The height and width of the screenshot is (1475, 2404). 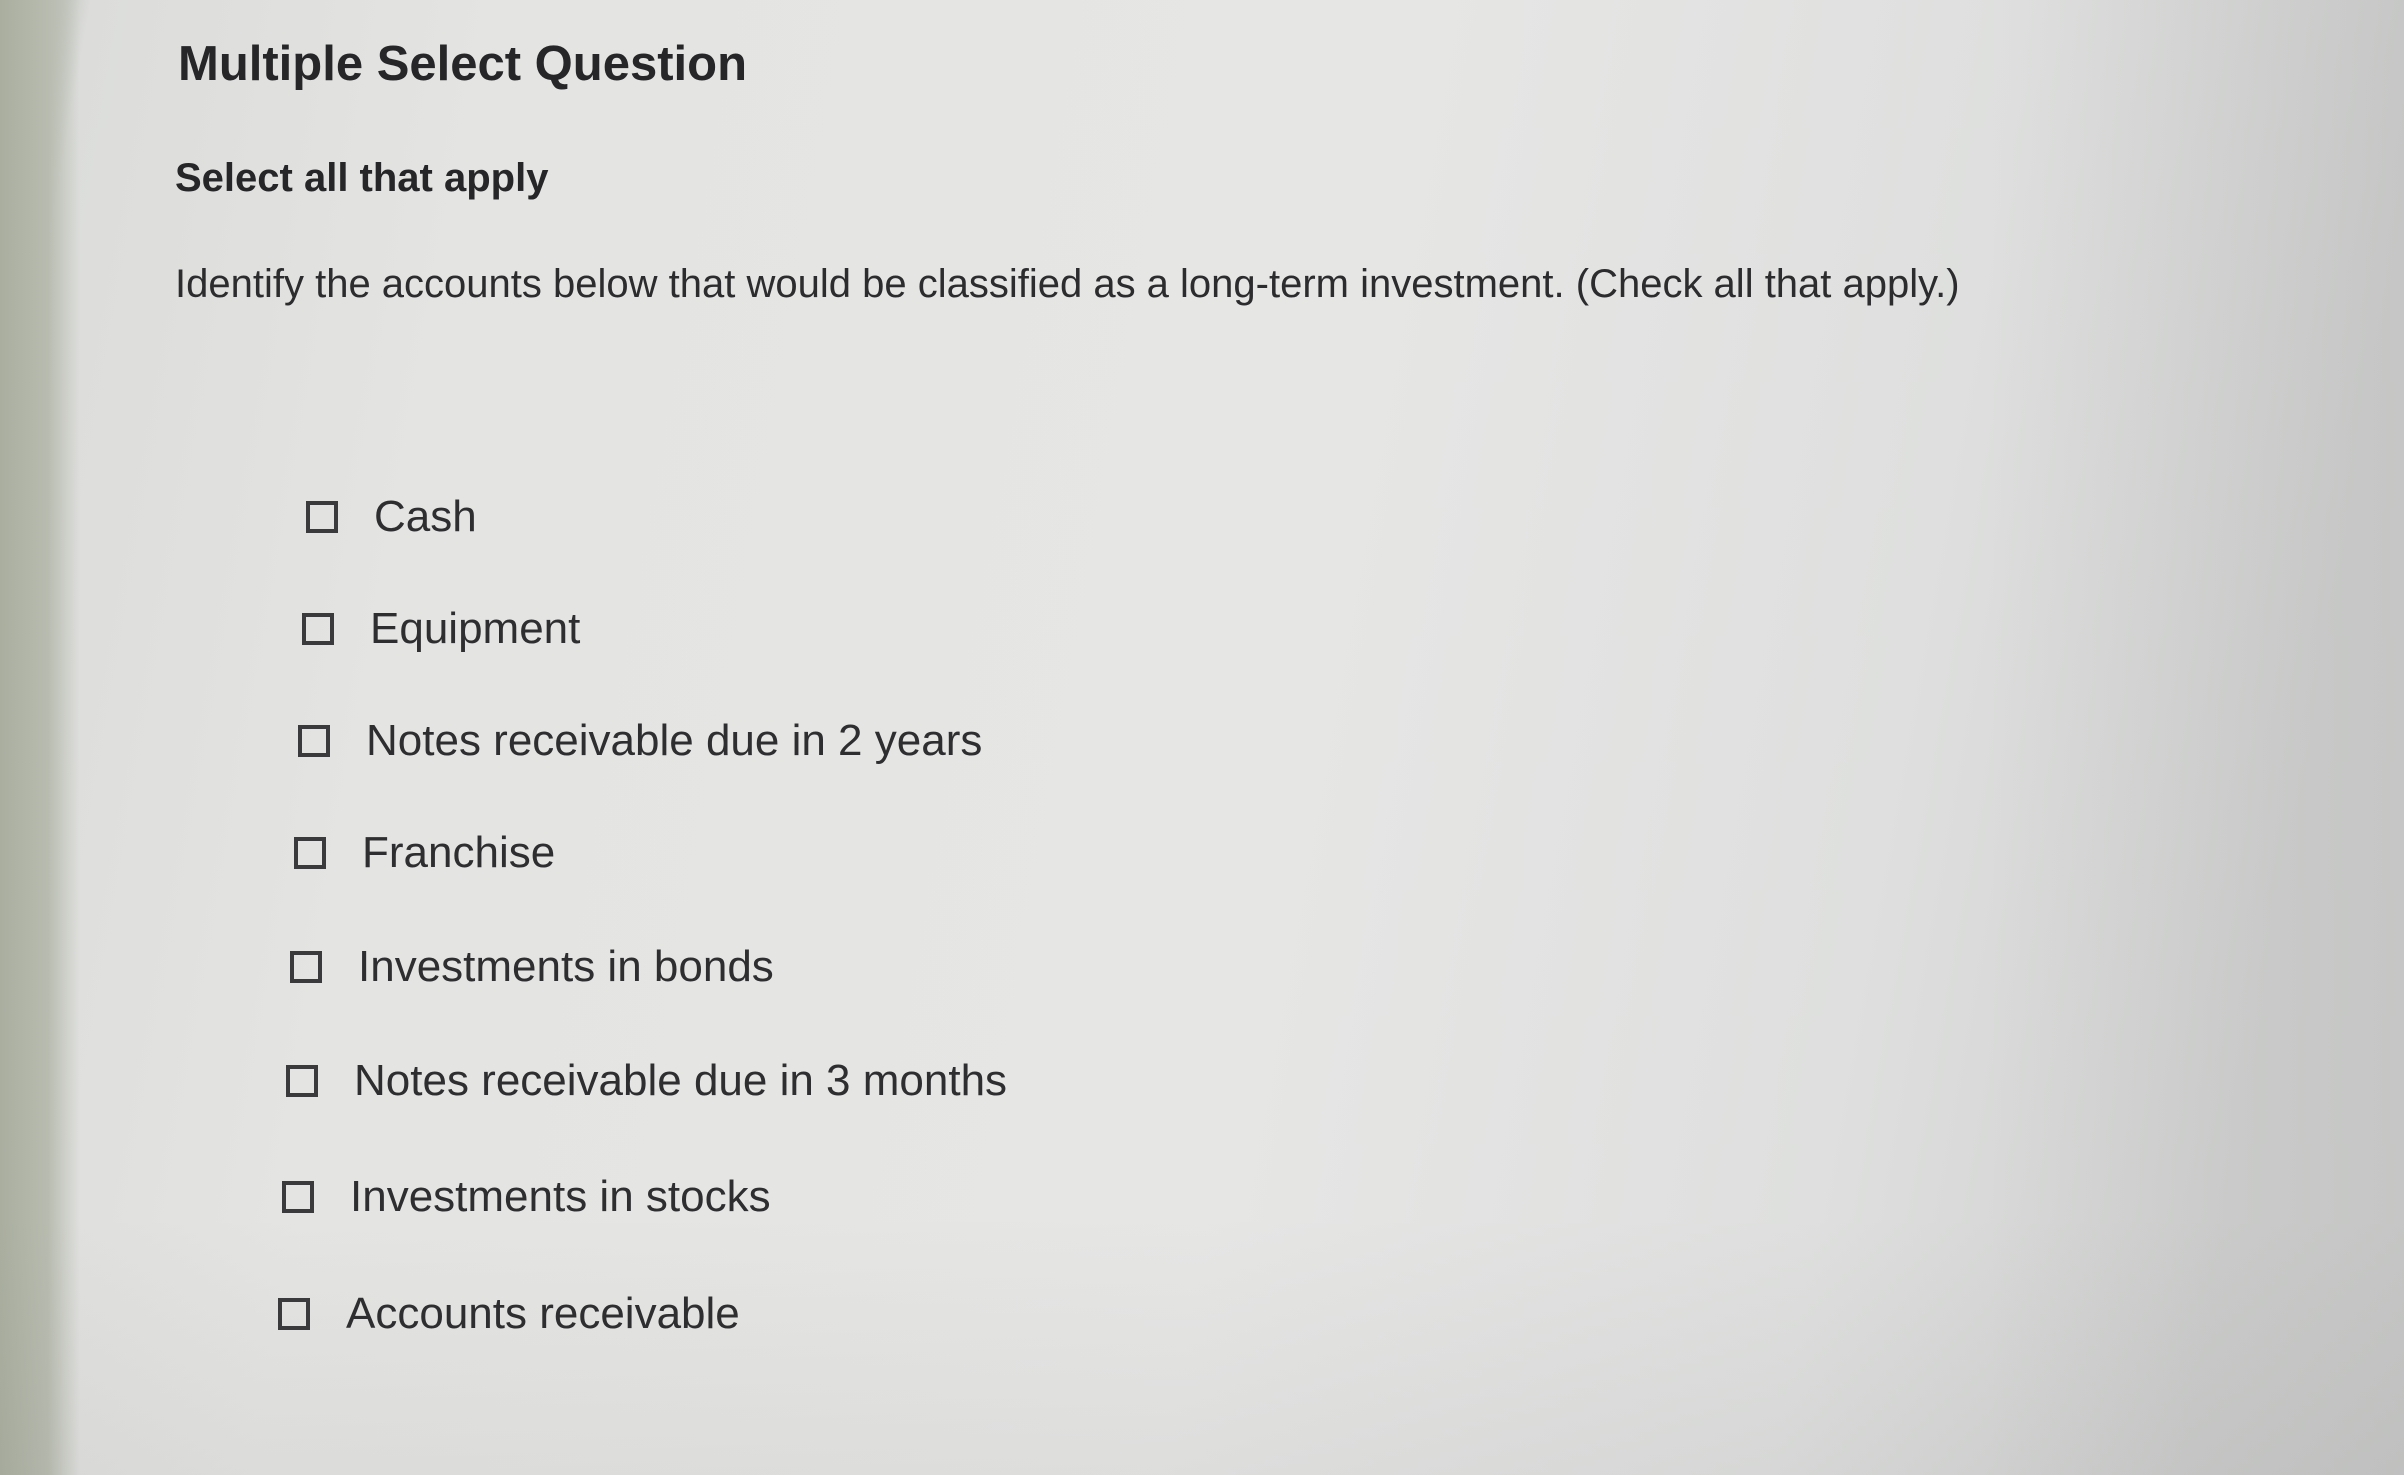 What do you see at coordinates (566, 966) in the screenshot?
I see `option-label: Investments in bonds` at bounding box center [566, 966].